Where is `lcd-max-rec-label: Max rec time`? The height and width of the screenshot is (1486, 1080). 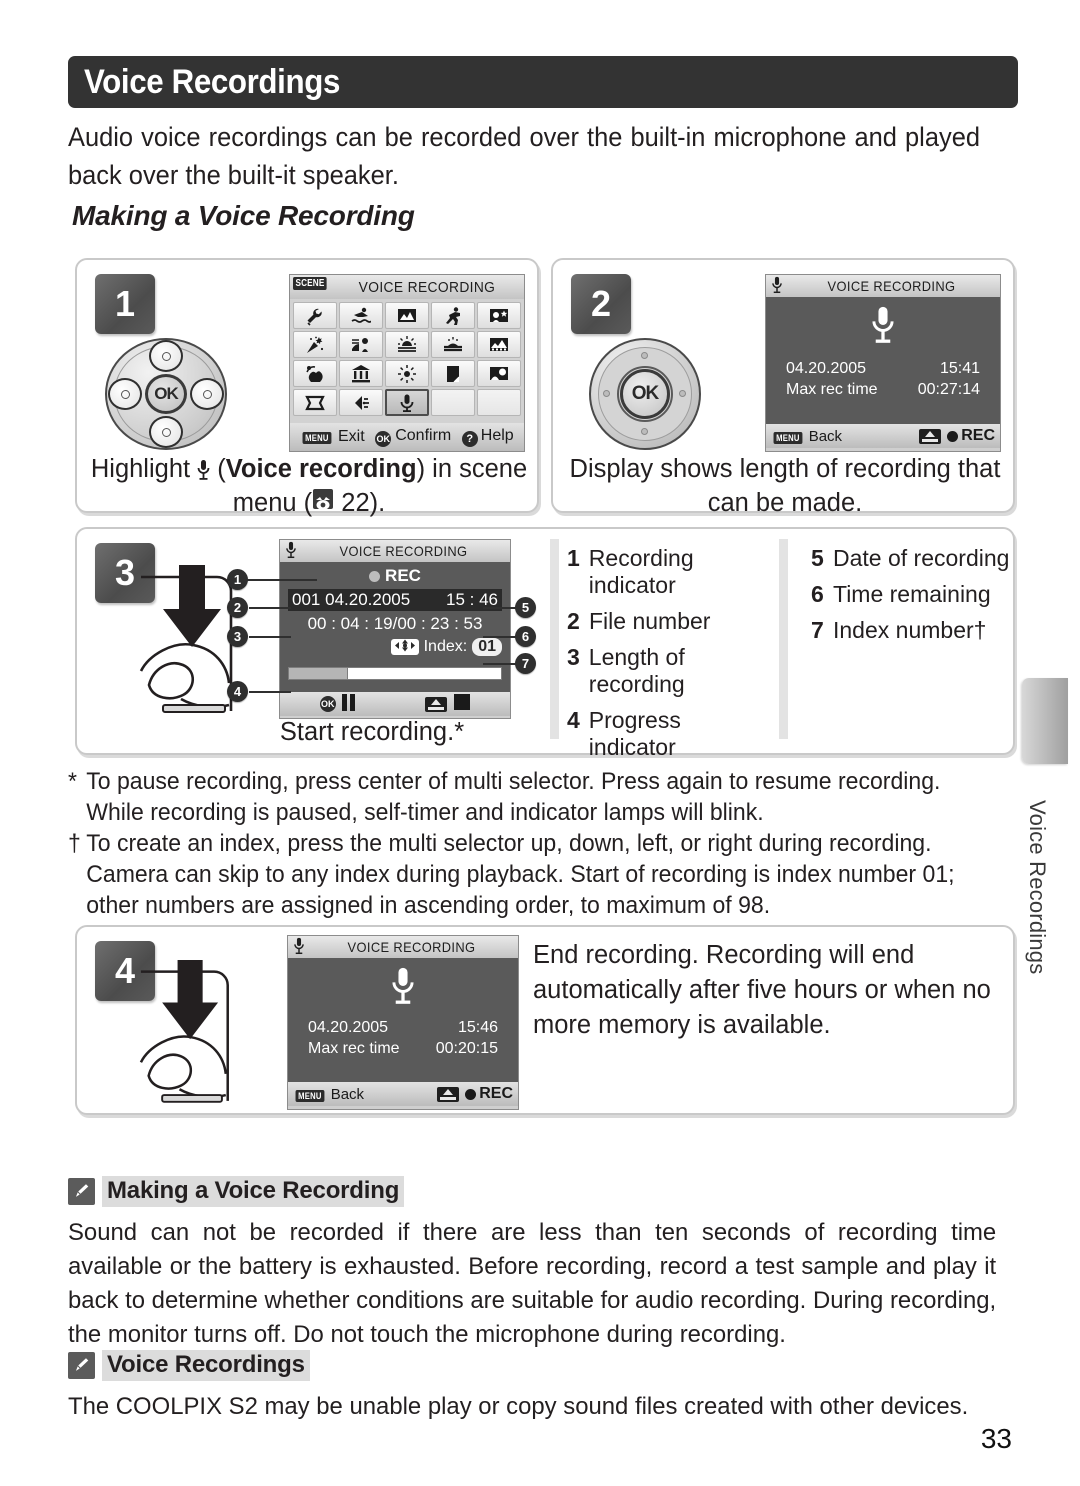
lcd-max-rec-label: Max rec time is located at coordinates (832, 389).